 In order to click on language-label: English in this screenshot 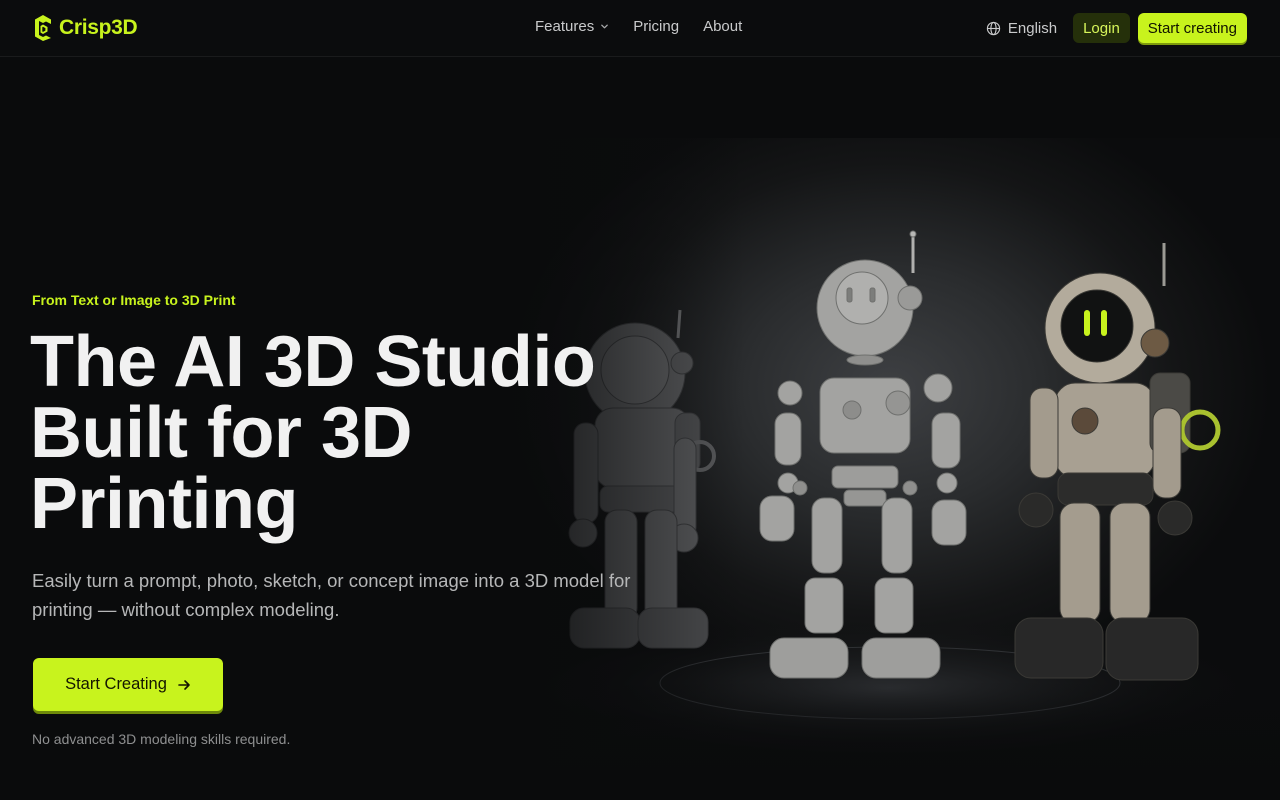, I will do `click(1032, 28)`.